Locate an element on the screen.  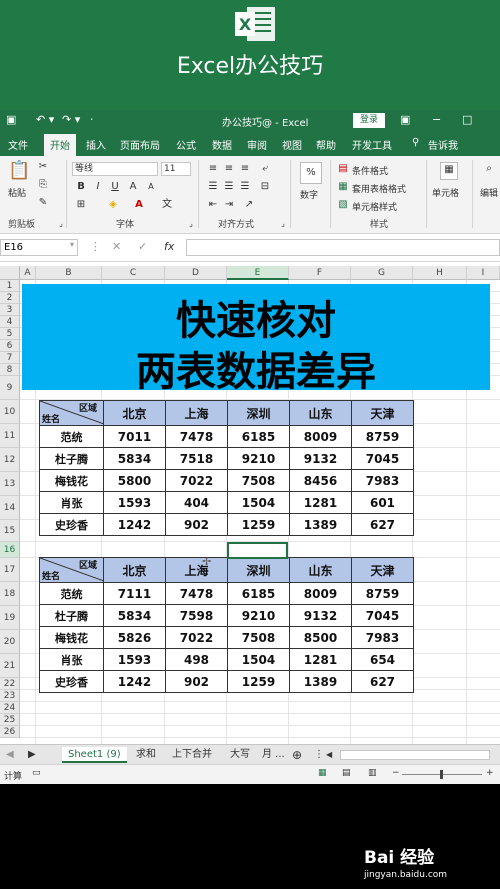
column-header-cell: 山东 is located at coordinates (320, 413).